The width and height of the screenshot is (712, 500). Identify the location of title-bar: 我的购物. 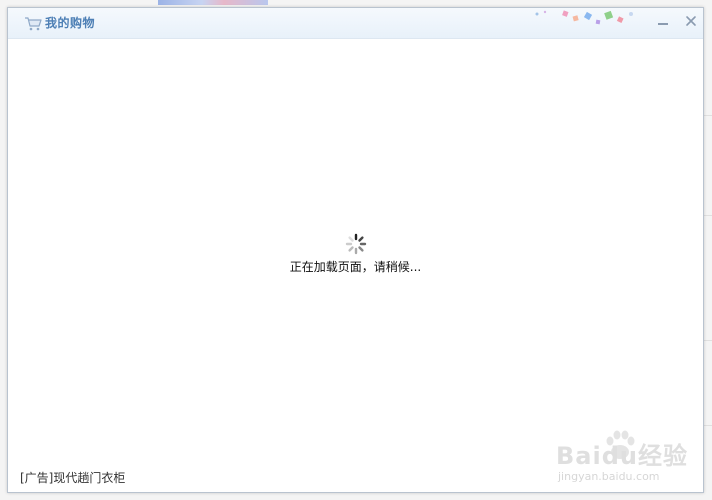
(355, 23).